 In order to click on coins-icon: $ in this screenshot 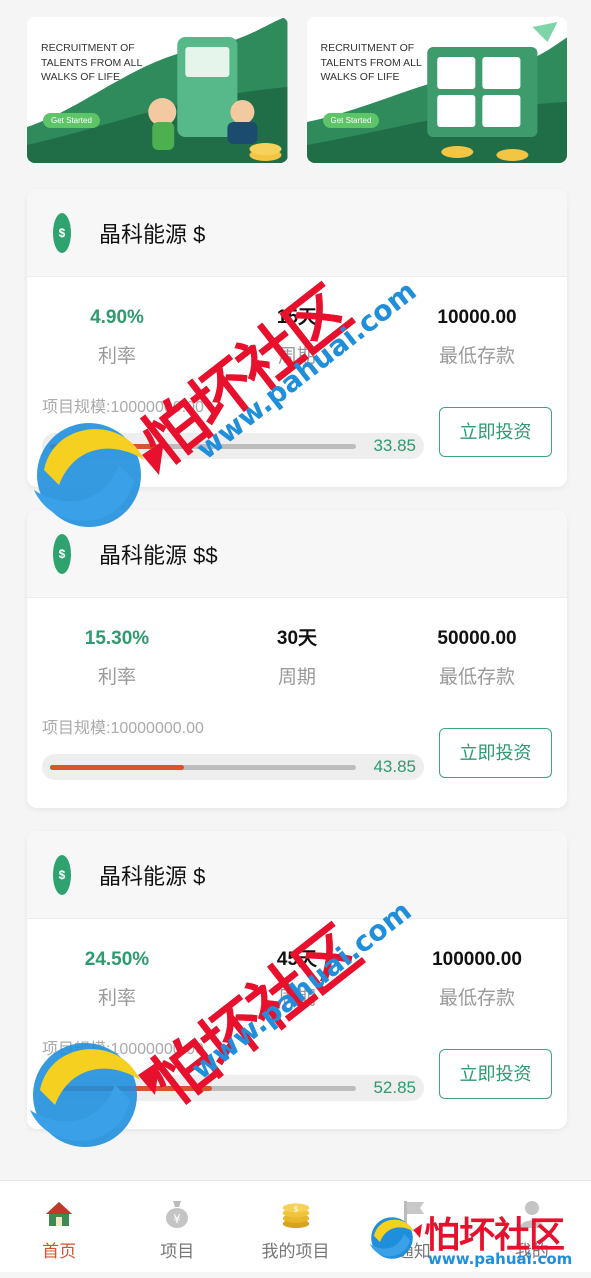, I will do `click(296, 1214)`.